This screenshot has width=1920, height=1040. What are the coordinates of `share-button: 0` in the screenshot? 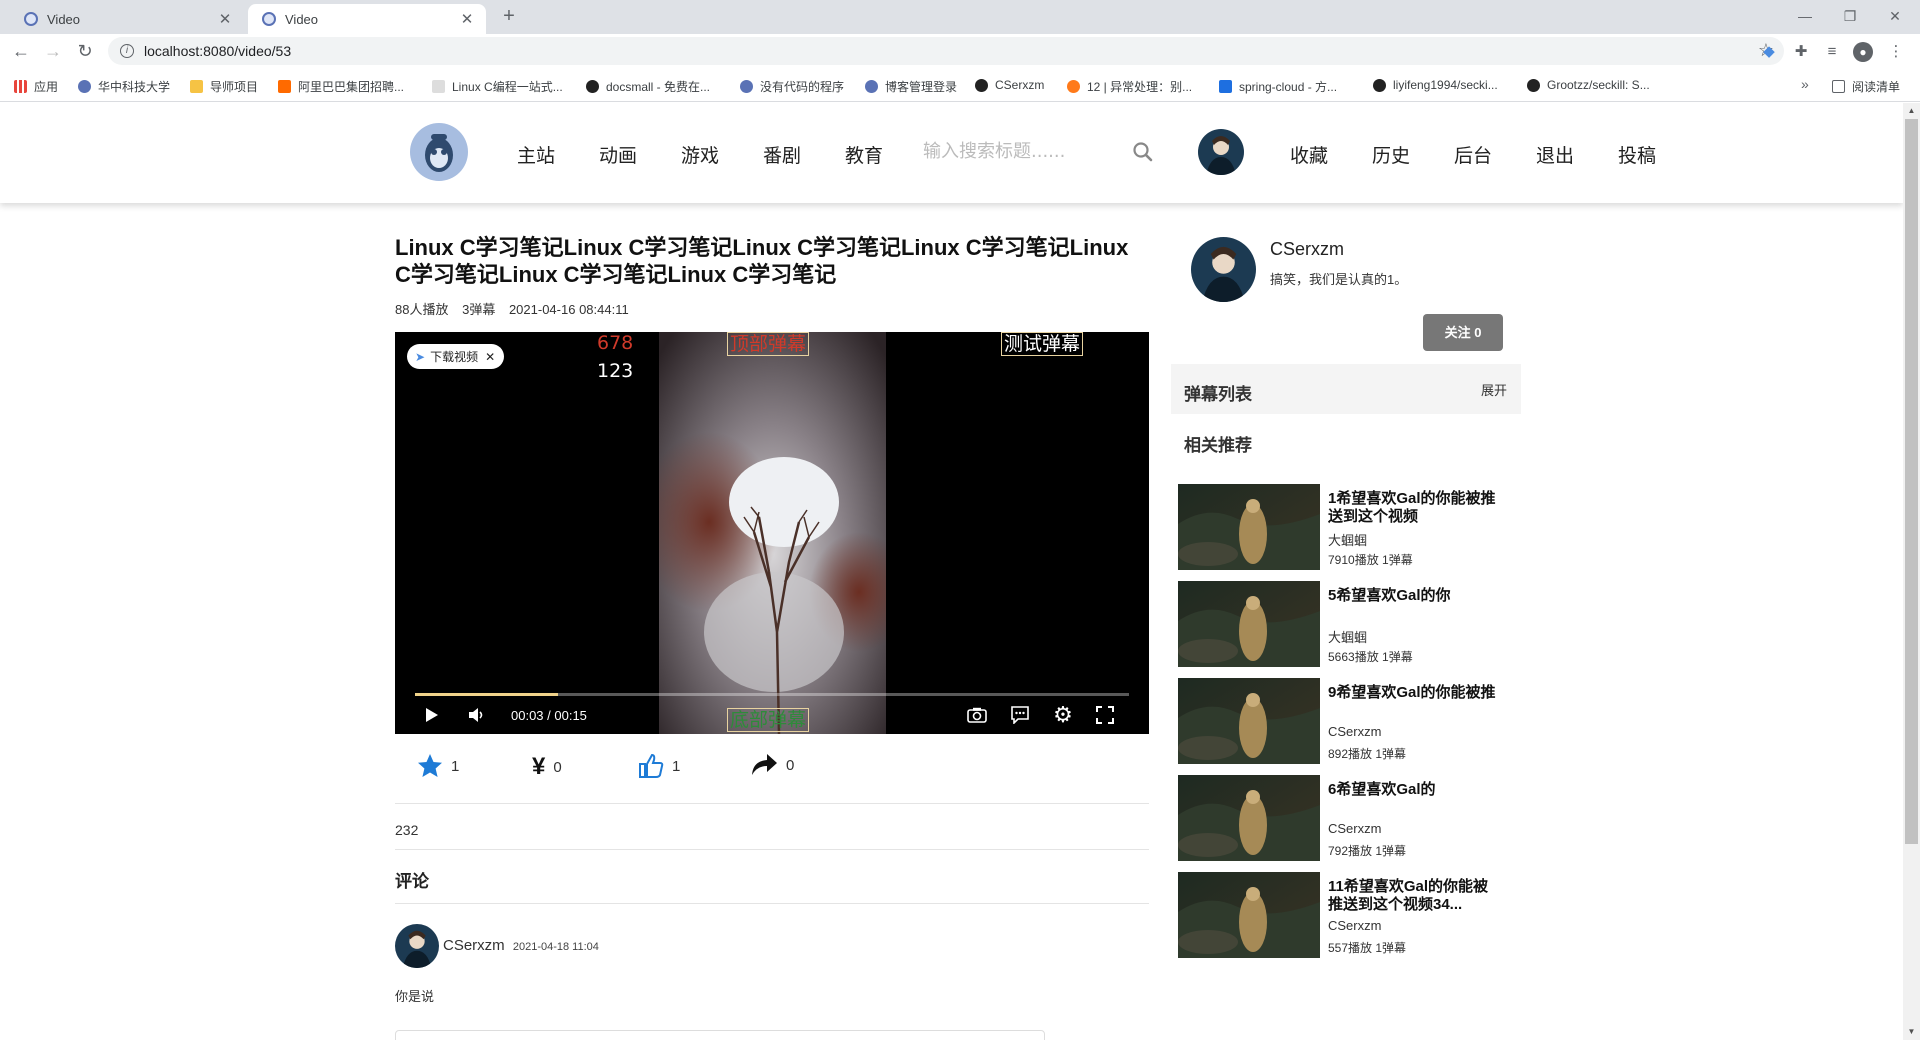 It's located at (772, 765).